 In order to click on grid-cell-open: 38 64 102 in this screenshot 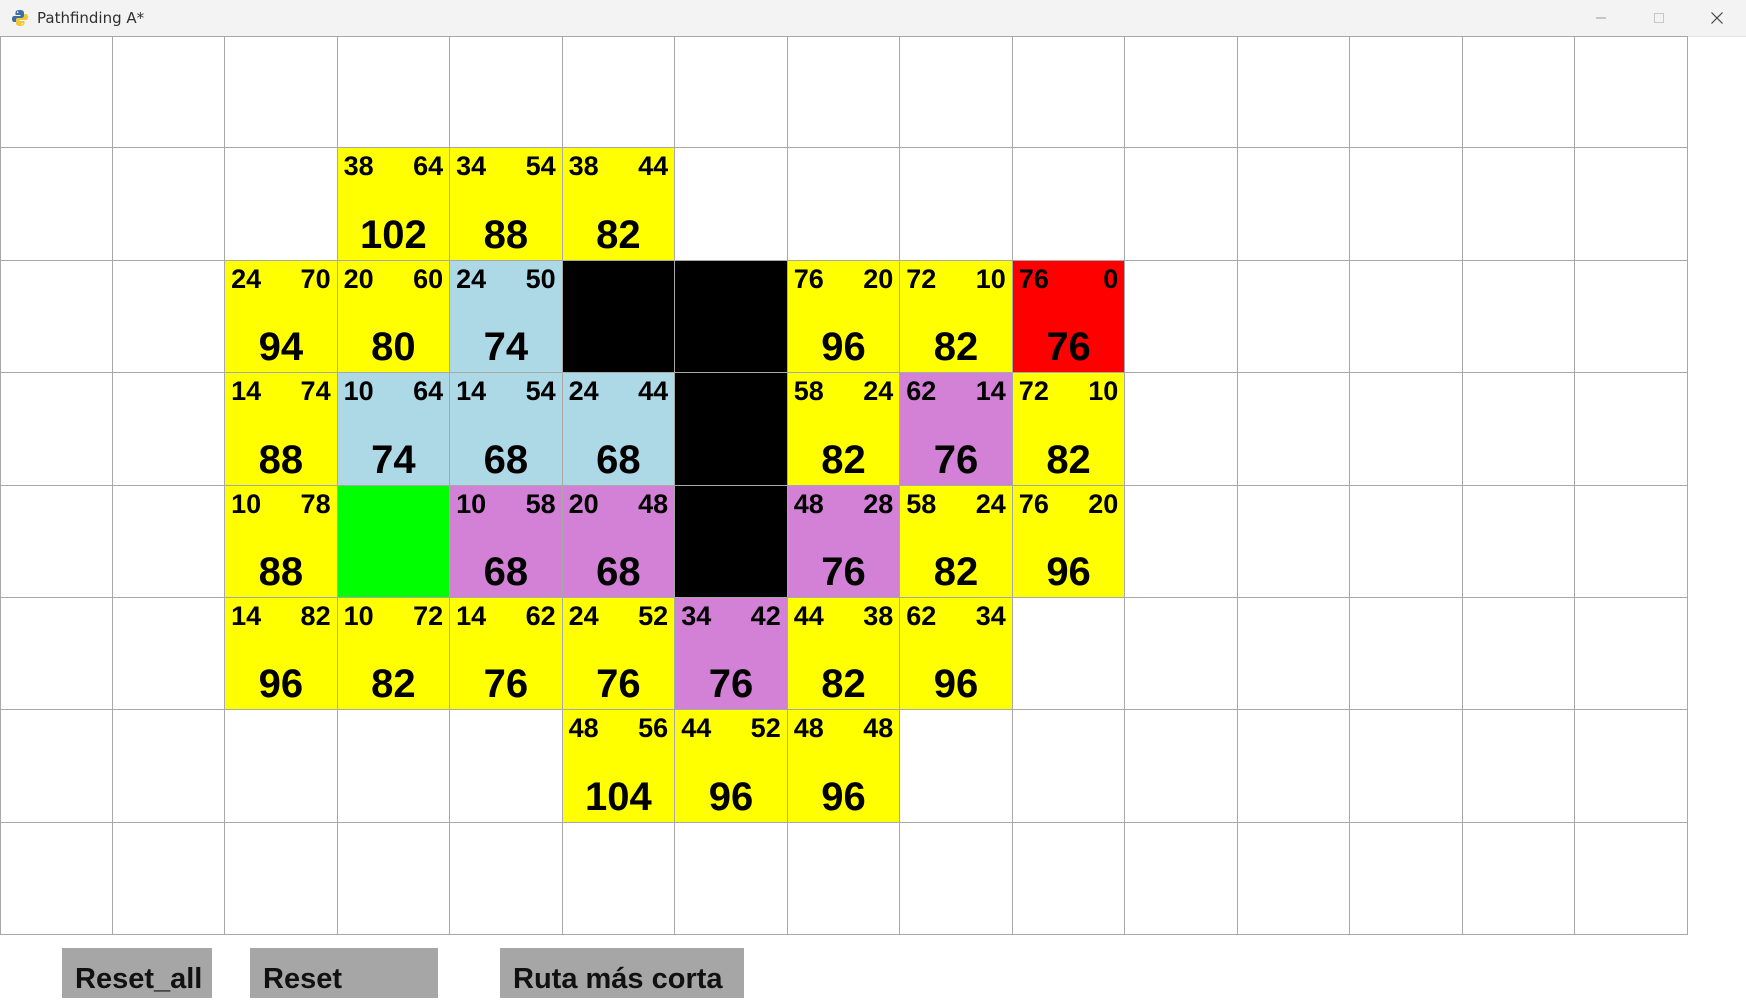, I will do `click(394, 204)`.